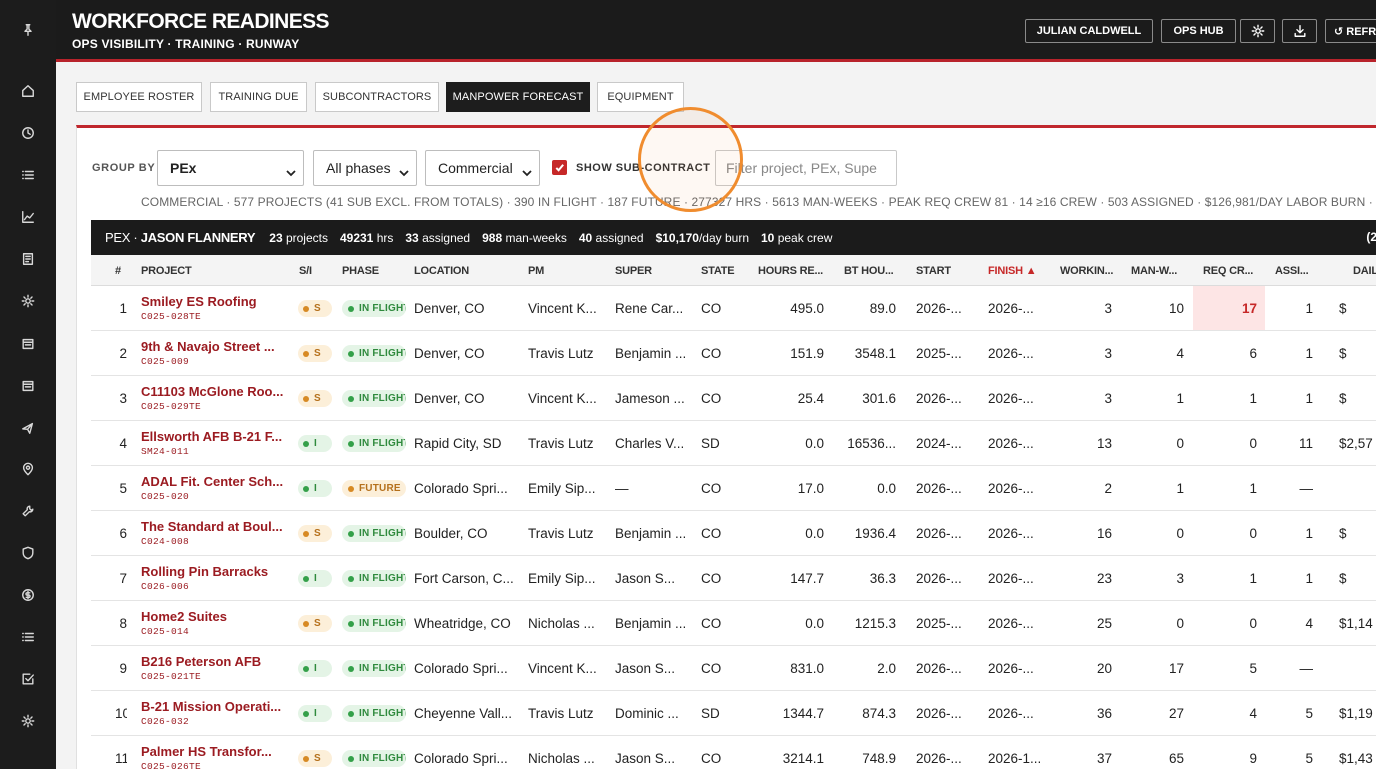 This screenshot has width=1376, height=769. I want to click on settings-icon, so click(28, 721).